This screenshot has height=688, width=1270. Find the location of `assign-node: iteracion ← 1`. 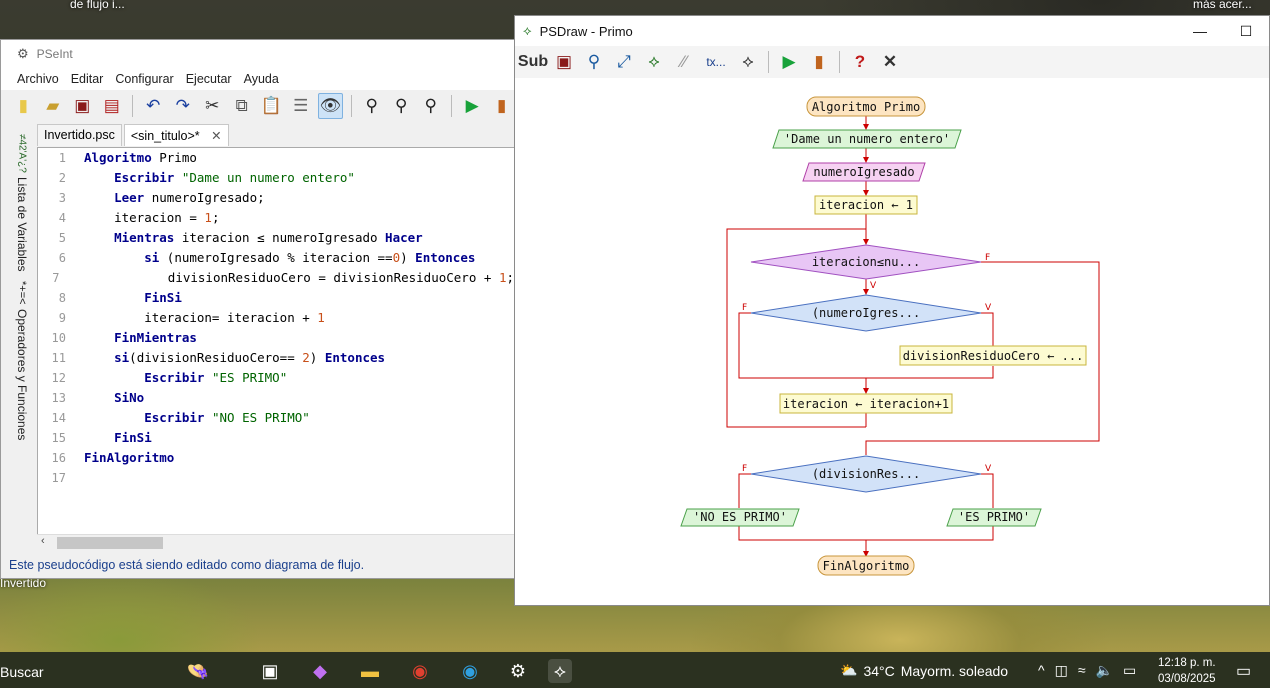

assign-node: iteracion ← 1 is located at coordinates (866, 205).